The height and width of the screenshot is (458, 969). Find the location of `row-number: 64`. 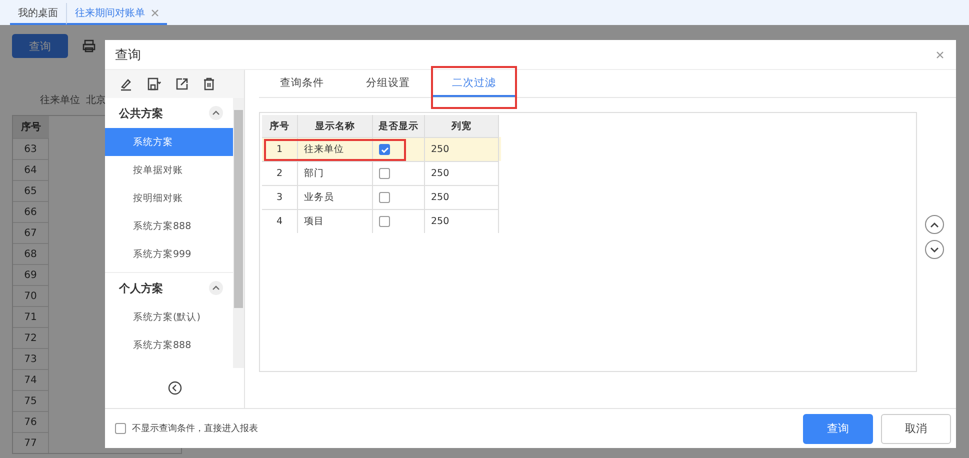

row-number: 64 is located at coordinates (31, 169).